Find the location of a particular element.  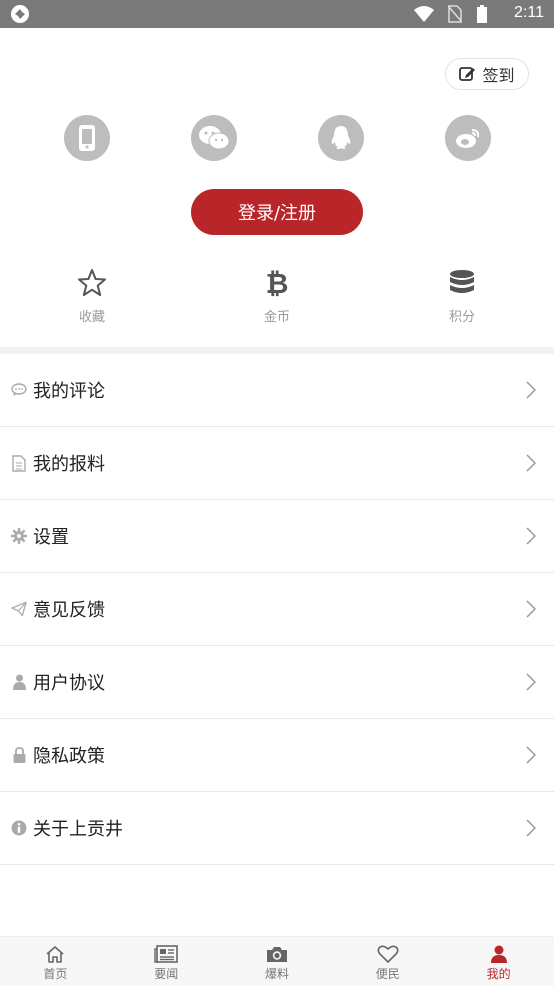

comment-icon is located at coordinates (19, 389).